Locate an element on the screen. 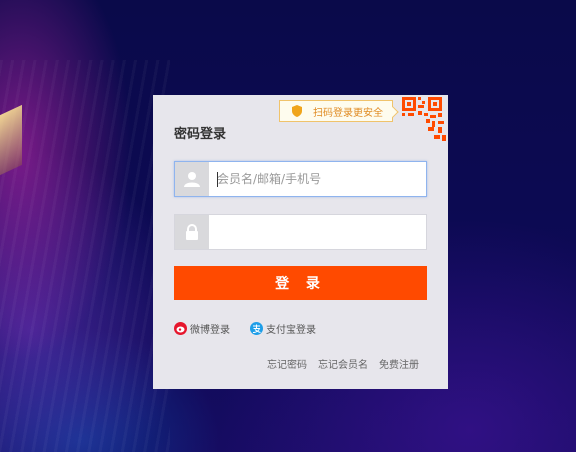 The height and width of the screenshot is (452, 576). alipay-login-link: 支付宝登录 is located at coordinates (283, 328).